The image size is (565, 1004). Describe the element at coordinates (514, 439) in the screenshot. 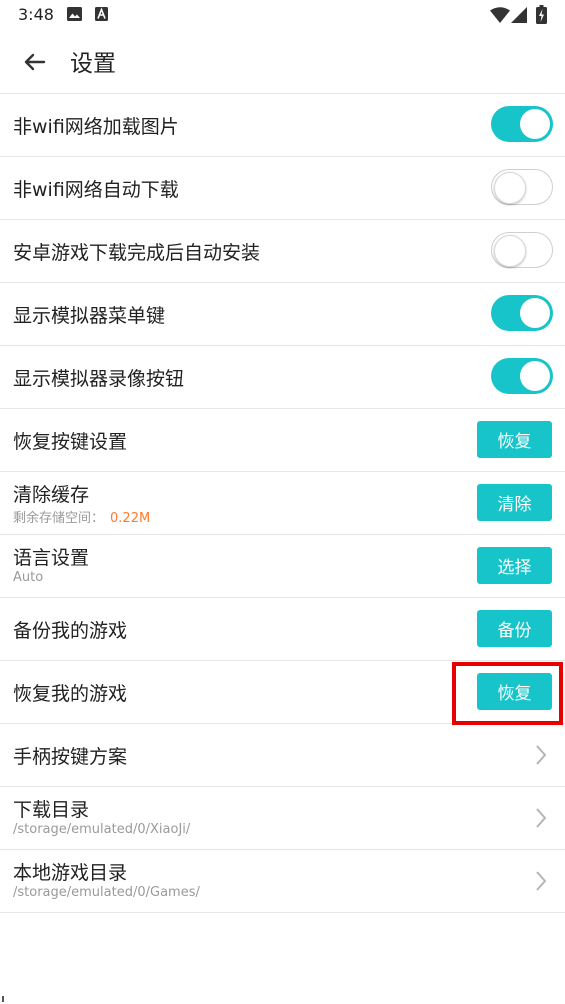

I see `restore-key-settings-button: 恢复` at that location.